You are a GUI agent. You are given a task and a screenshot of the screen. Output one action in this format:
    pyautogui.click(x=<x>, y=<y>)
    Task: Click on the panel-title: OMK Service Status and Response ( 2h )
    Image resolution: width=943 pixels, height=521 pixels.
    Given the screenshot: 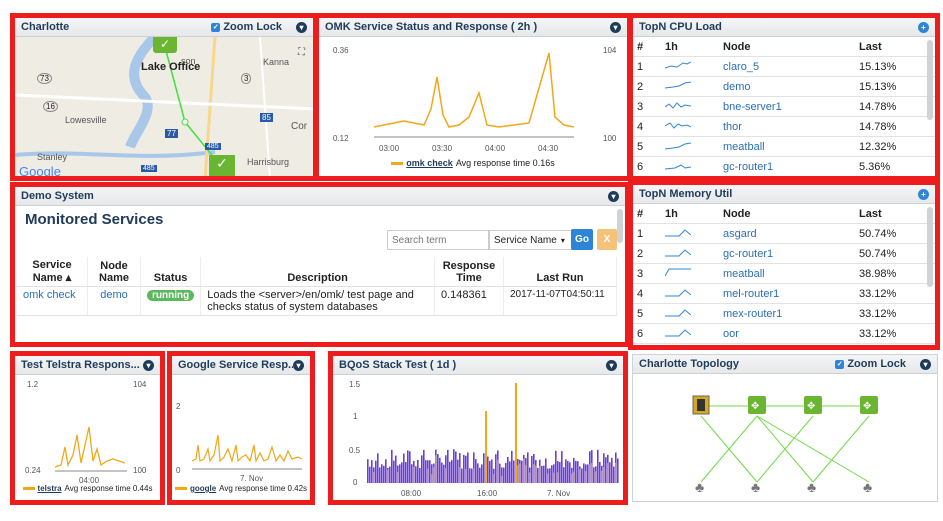 What is the action you would take?
    pyautogui.click(x=431, y=27)
    